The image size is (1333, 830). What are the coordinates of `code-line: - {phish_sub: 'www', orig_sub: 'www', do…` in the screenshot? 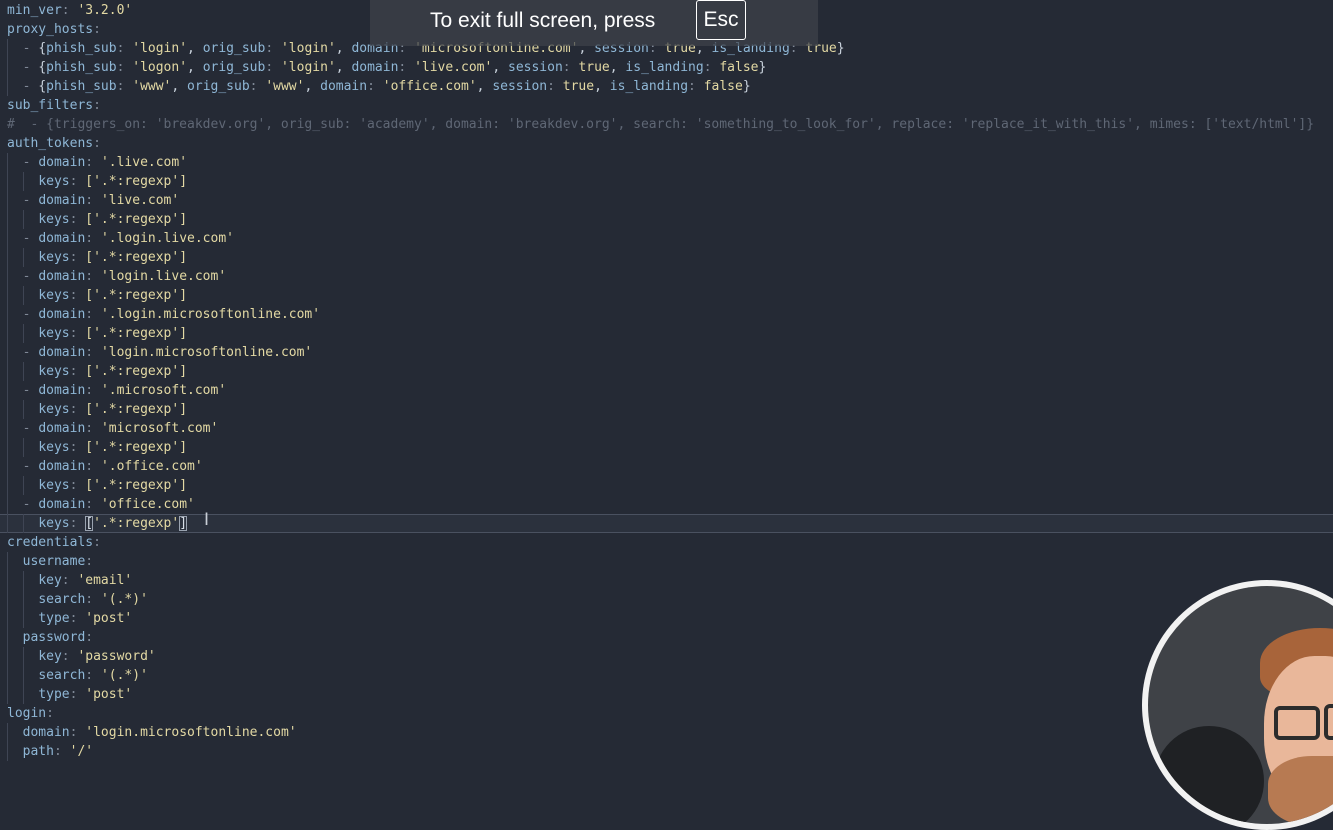 It's located at (666, 86).